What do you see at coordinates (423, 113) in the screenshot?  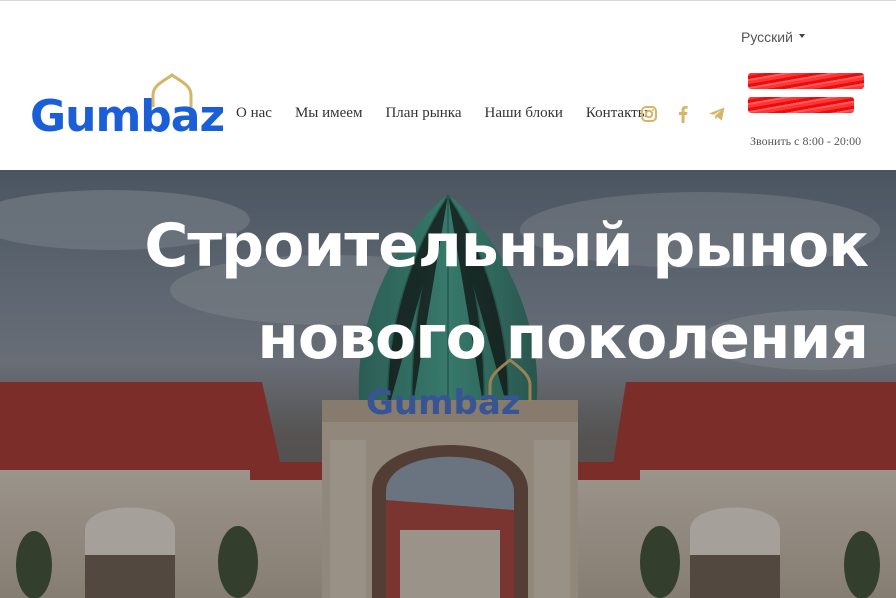 I see `nav-market-plan: План рынка` at bounding box center [423, 113].